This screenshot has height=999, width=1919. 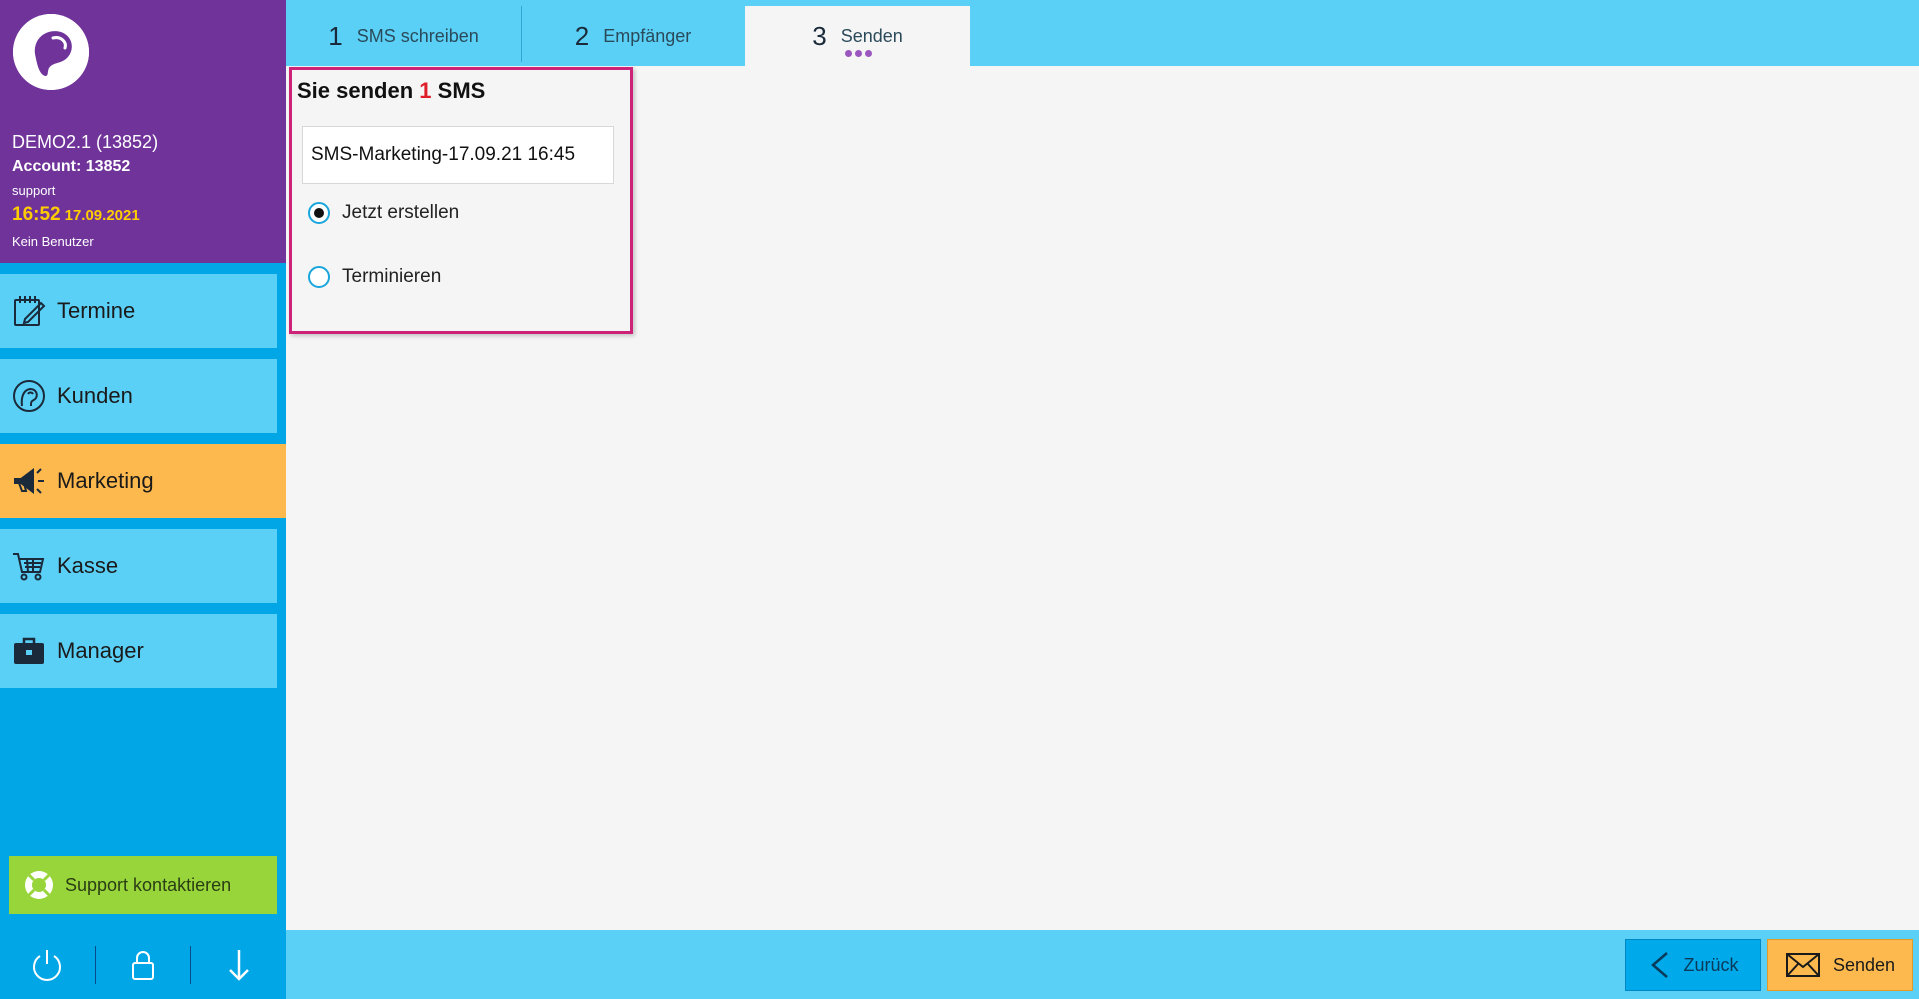 I want to click on radio-label: Terminieren, so click(x=392, y=276).